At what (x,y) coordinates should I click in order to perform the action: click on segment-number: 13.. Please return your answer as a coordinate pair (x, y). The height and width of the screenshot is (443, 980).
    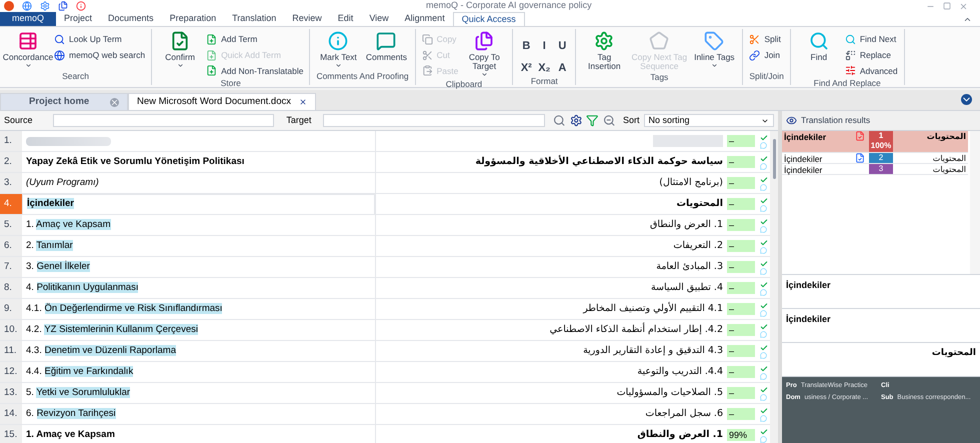
    Looking at the image, I should click on (11, 393).